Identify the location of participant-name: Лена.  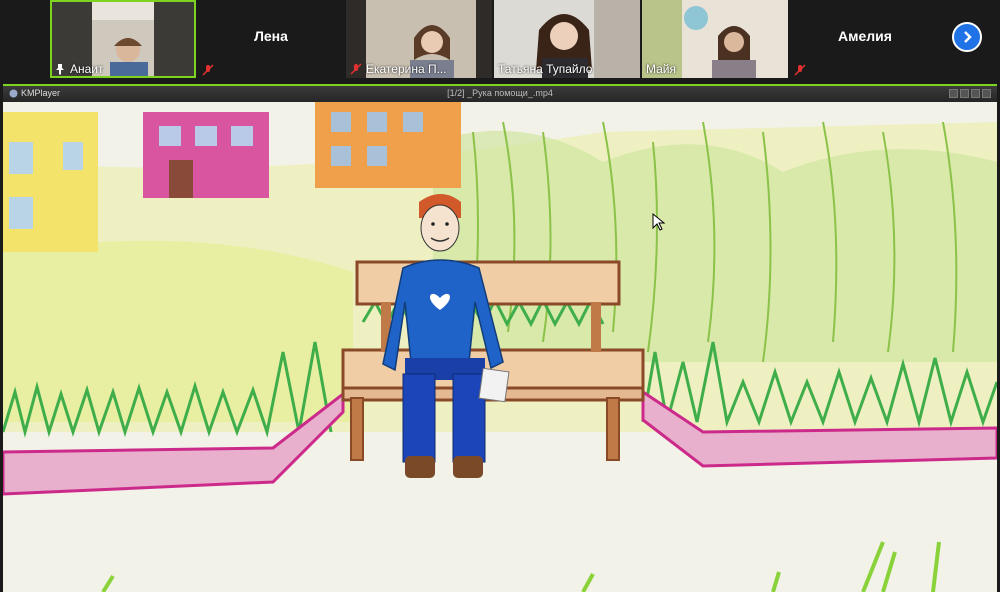
(271, 36).